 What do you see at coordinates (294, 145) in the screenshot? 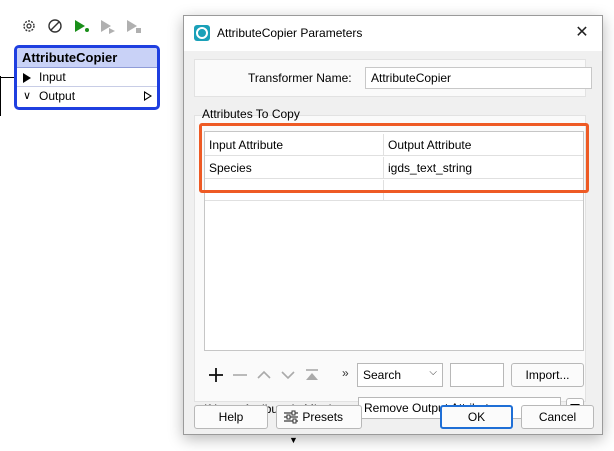
I see `header-input-attribute: Input Attribute` at bounding box center [294, 145].